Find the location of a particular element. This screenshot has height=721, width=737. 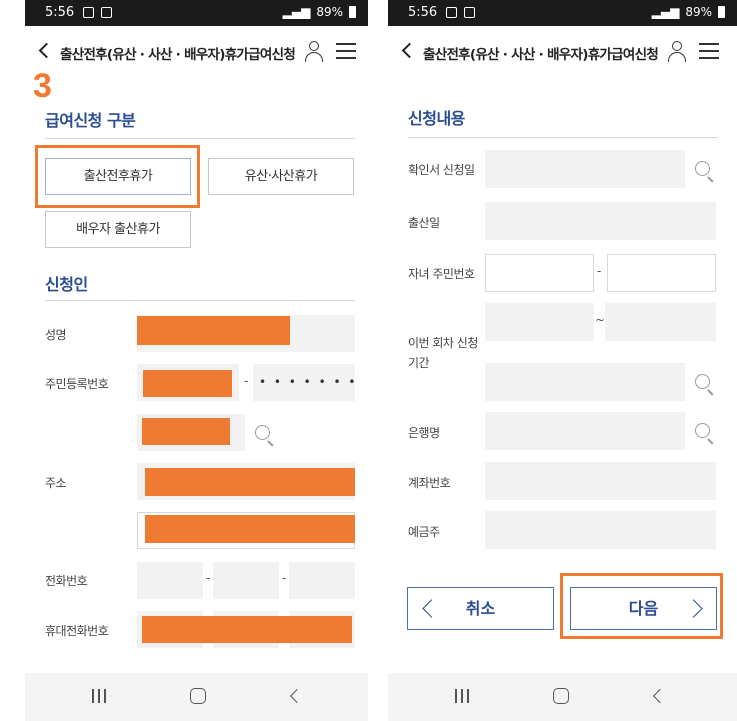

rrn-label: 주민등록번호 is located at coordinates (77, 384).